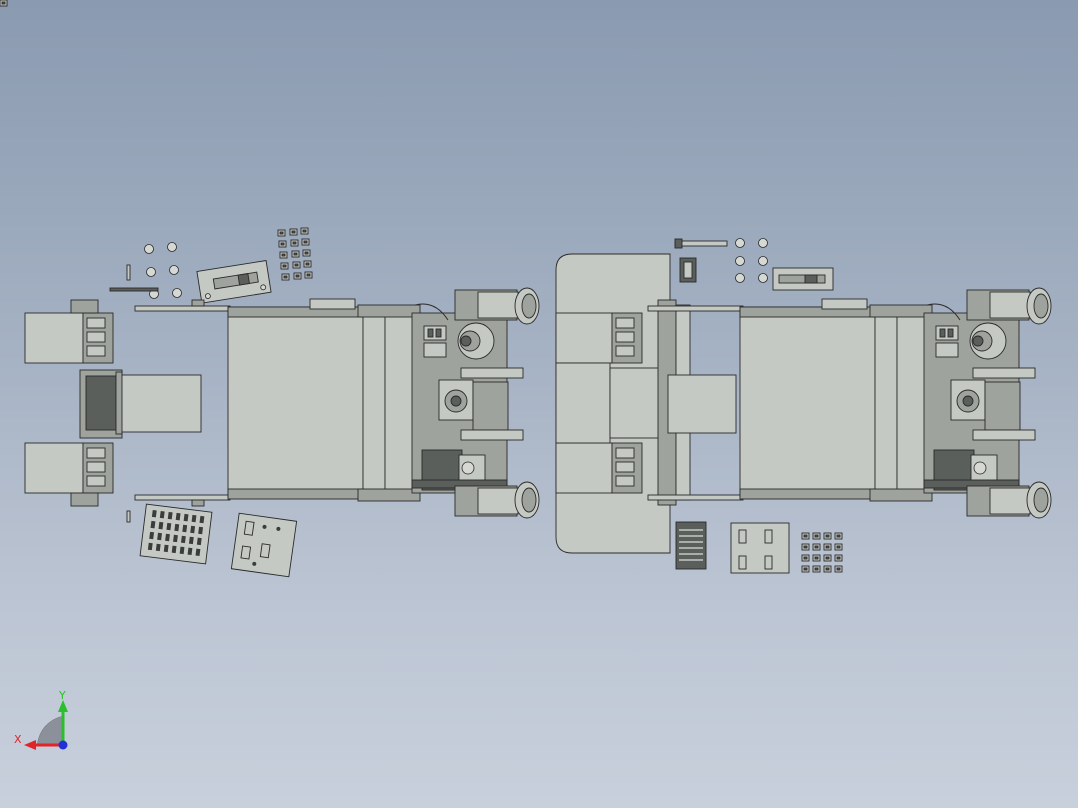 This screenshot has width=1078, height=808. What do you see at coordinates (264, 545) in the screenshot?
I see `mounting-plate-left` at bounding box center [264, 545].